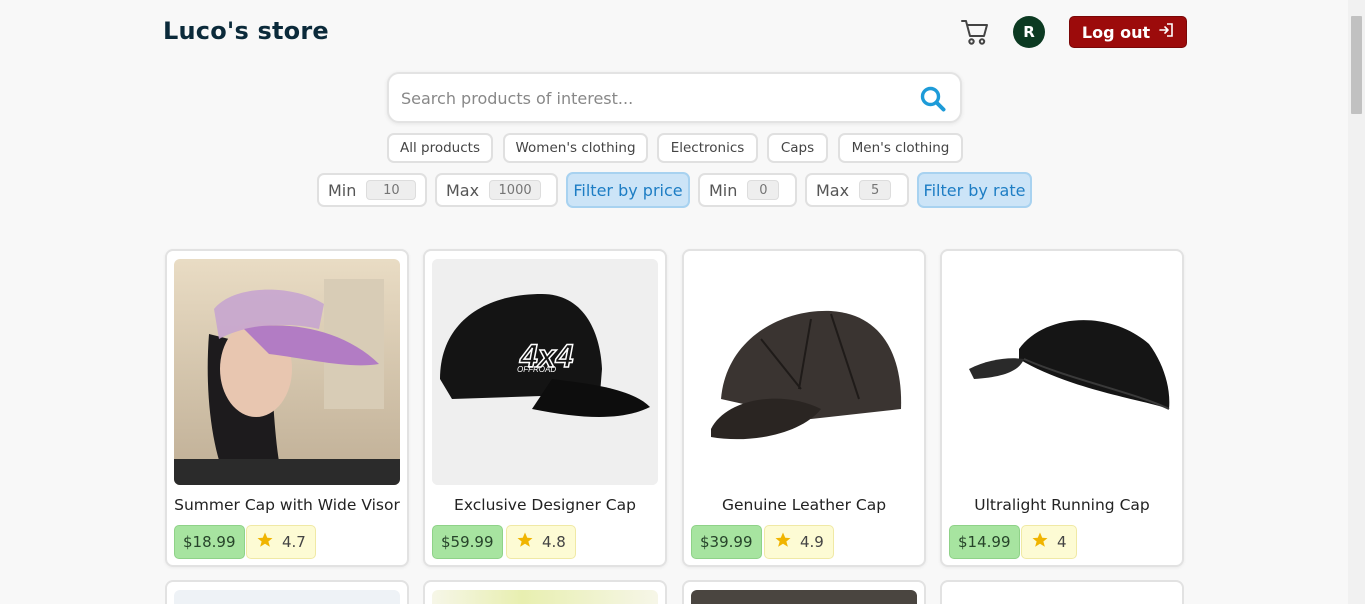  I want to click on product-price: $39.99, so click(726, 542).